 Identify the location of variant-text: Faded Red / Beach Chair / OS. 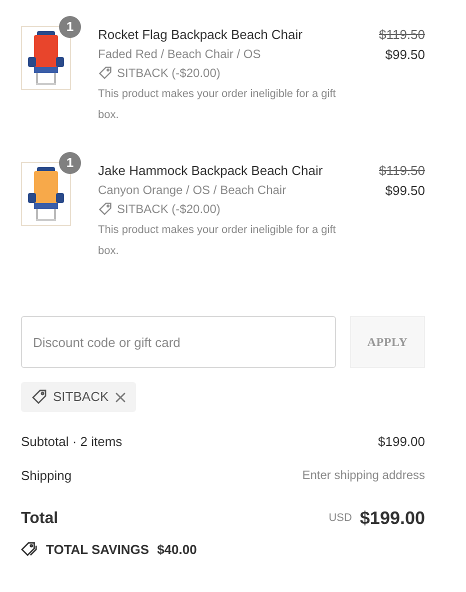
(180, 54).